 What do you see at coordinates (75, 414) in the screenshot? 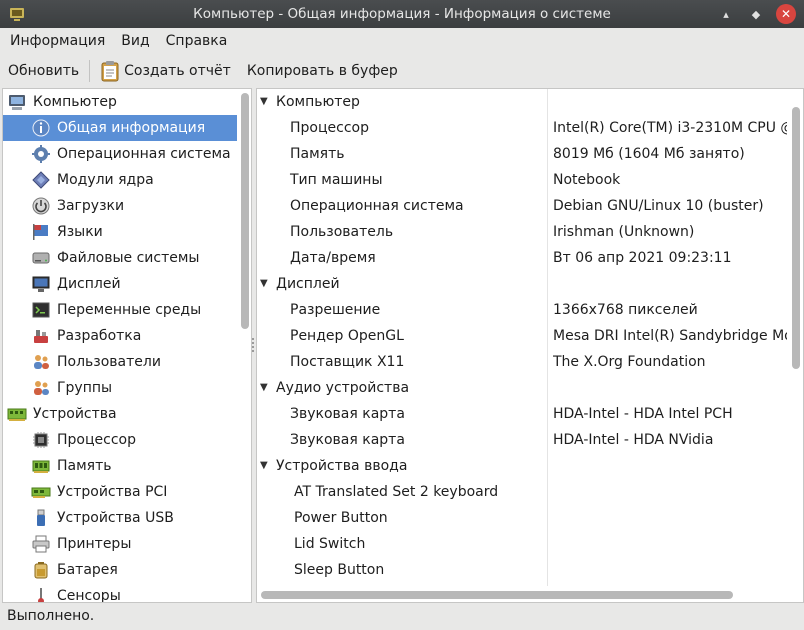
I see `sidebar-item-label: Устройства` at bounding box center [75, 414].